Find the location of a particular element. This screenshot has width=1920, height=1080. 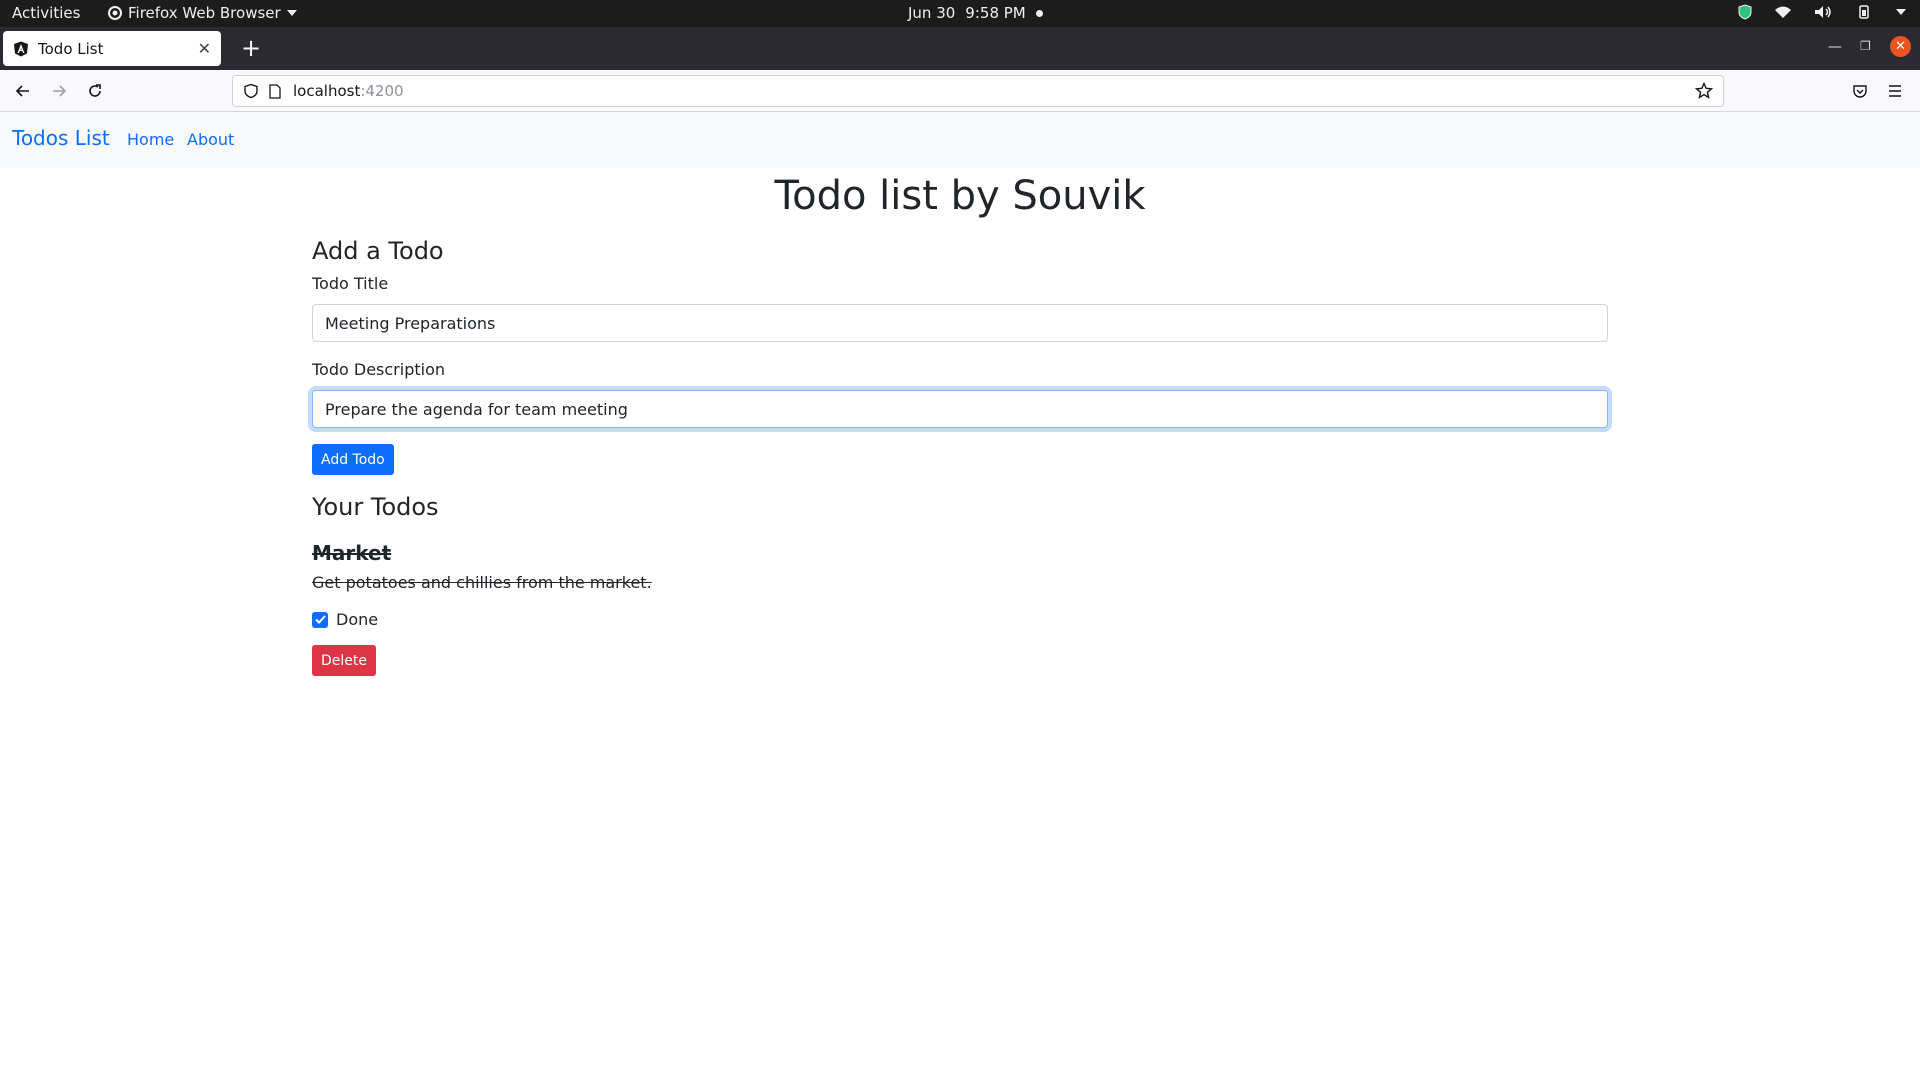

nav-link-about: About is located at coordinates (210, 139).